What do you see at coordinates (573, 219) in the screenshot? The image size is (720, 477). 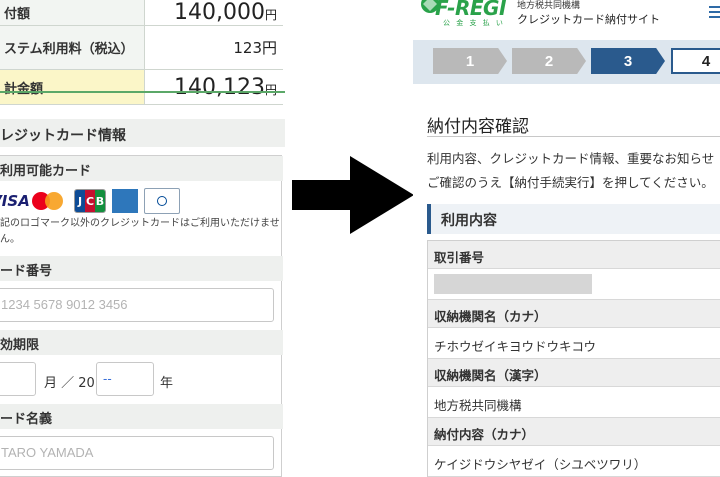 I see `usage-section-title: 利用内容` at bounding box center [573, 219].